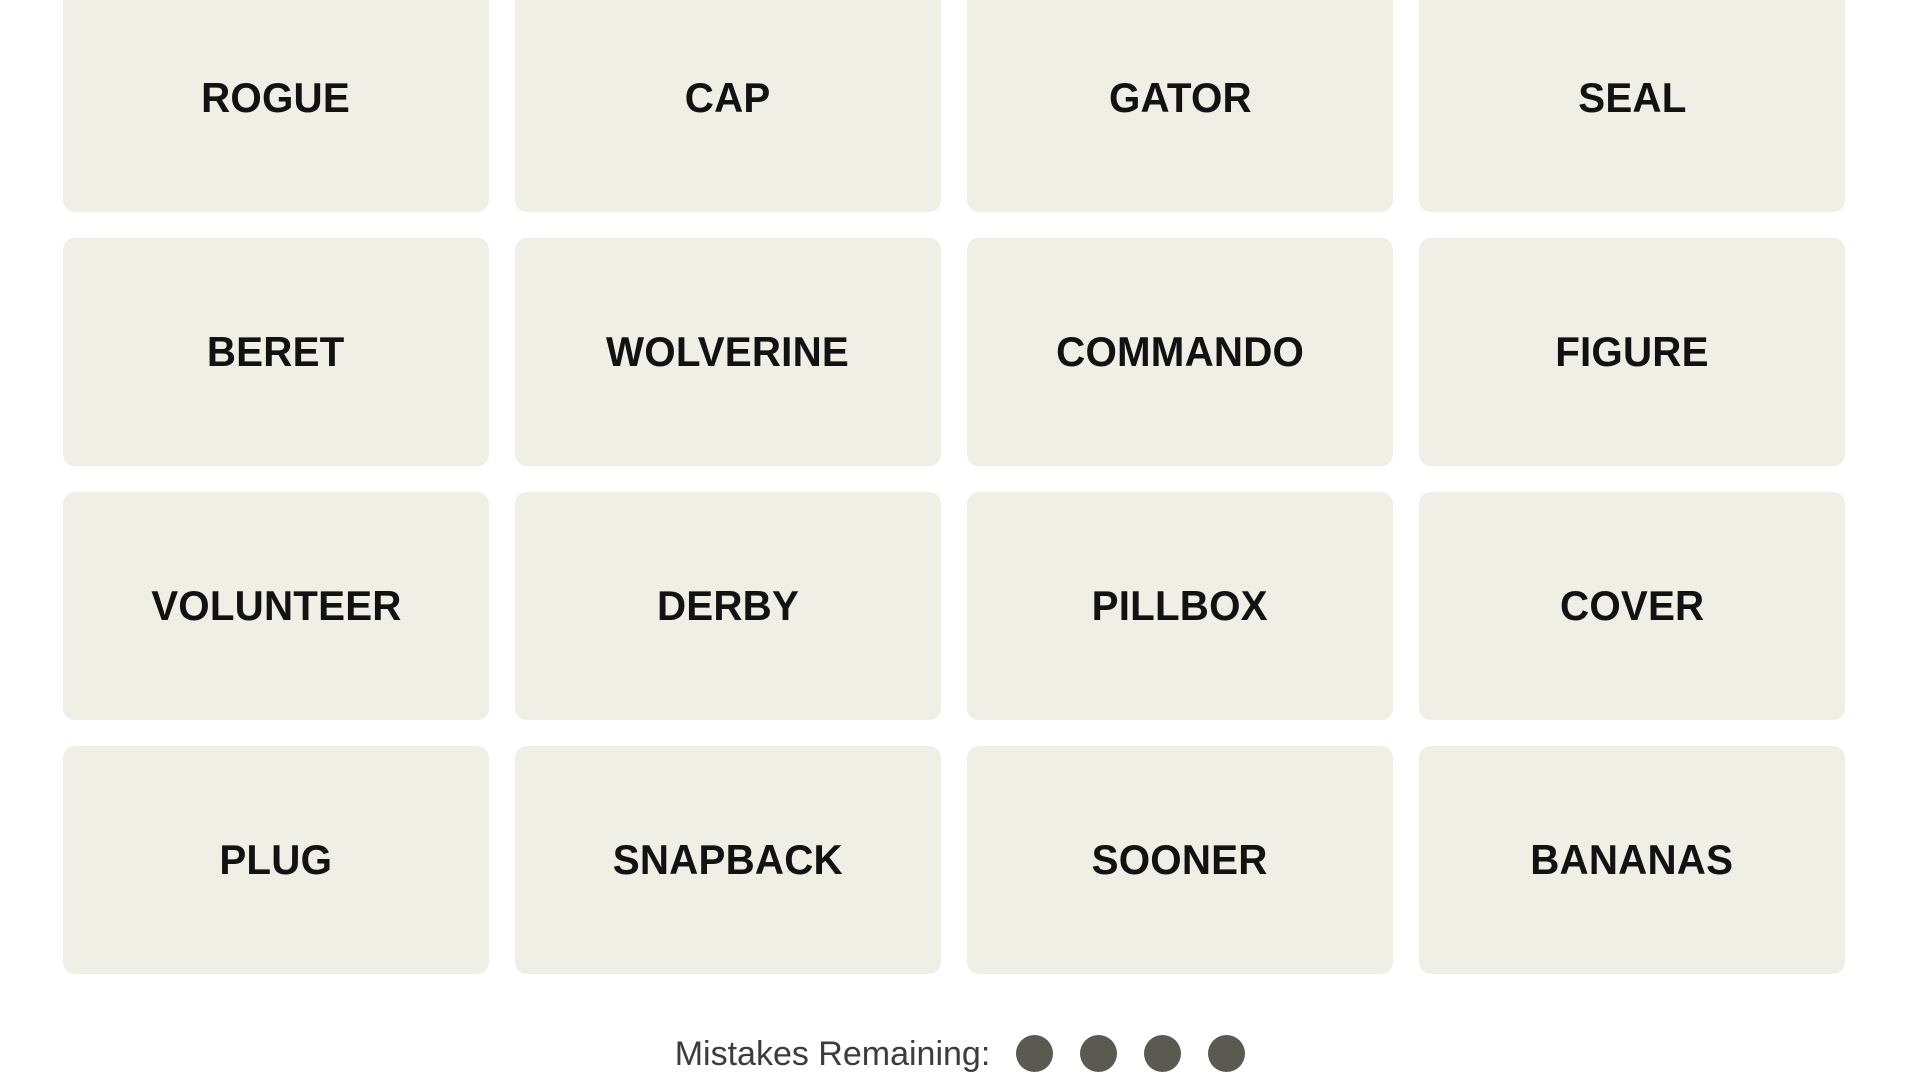 The image size is (1920, 1080). I want to click on word-tile-label: SOONER, so click(1180, 859).